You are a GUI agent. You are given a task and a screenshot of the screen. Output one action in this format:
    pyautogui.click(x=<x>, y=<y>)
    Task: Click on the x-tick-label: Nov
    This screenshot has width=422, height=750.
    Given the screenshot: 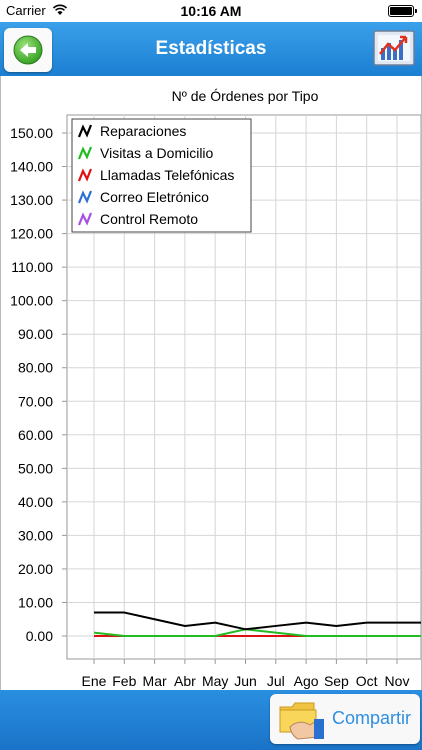 What is the action you would take?
    pyautogui.click(x=397, y=681)
    